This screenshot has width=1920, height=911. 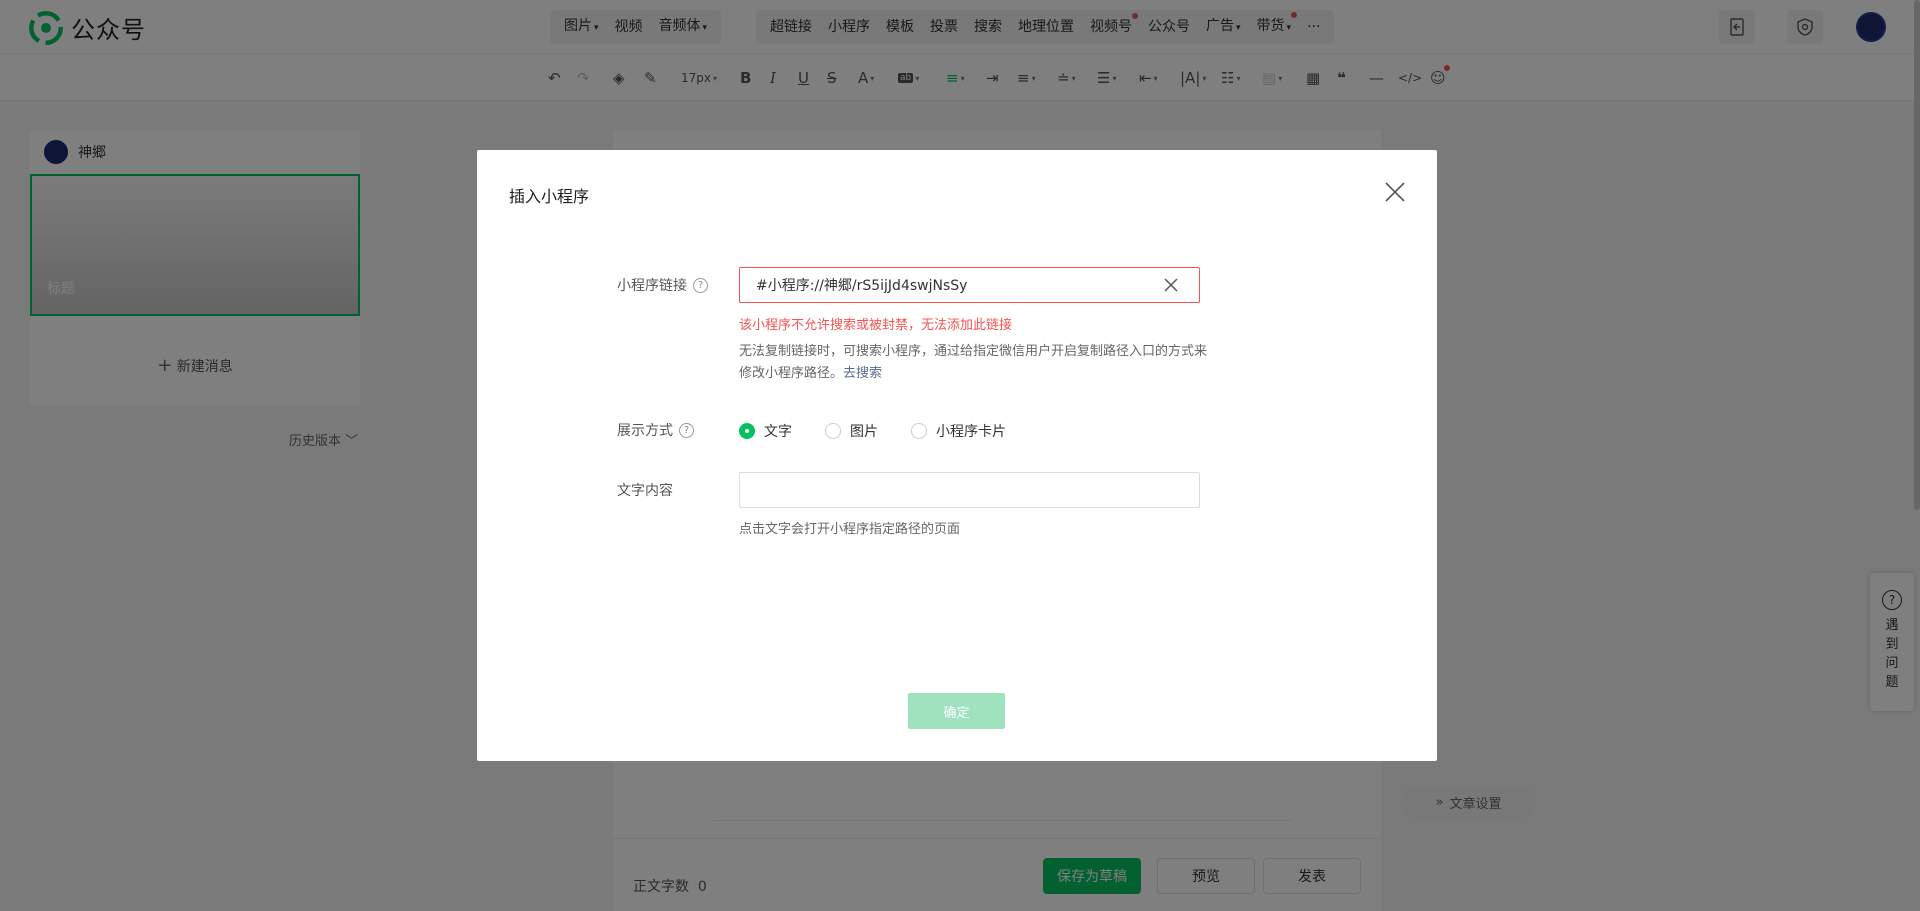 I want to click on dialog-title: 插入小程序, so click(x=549, y=196).